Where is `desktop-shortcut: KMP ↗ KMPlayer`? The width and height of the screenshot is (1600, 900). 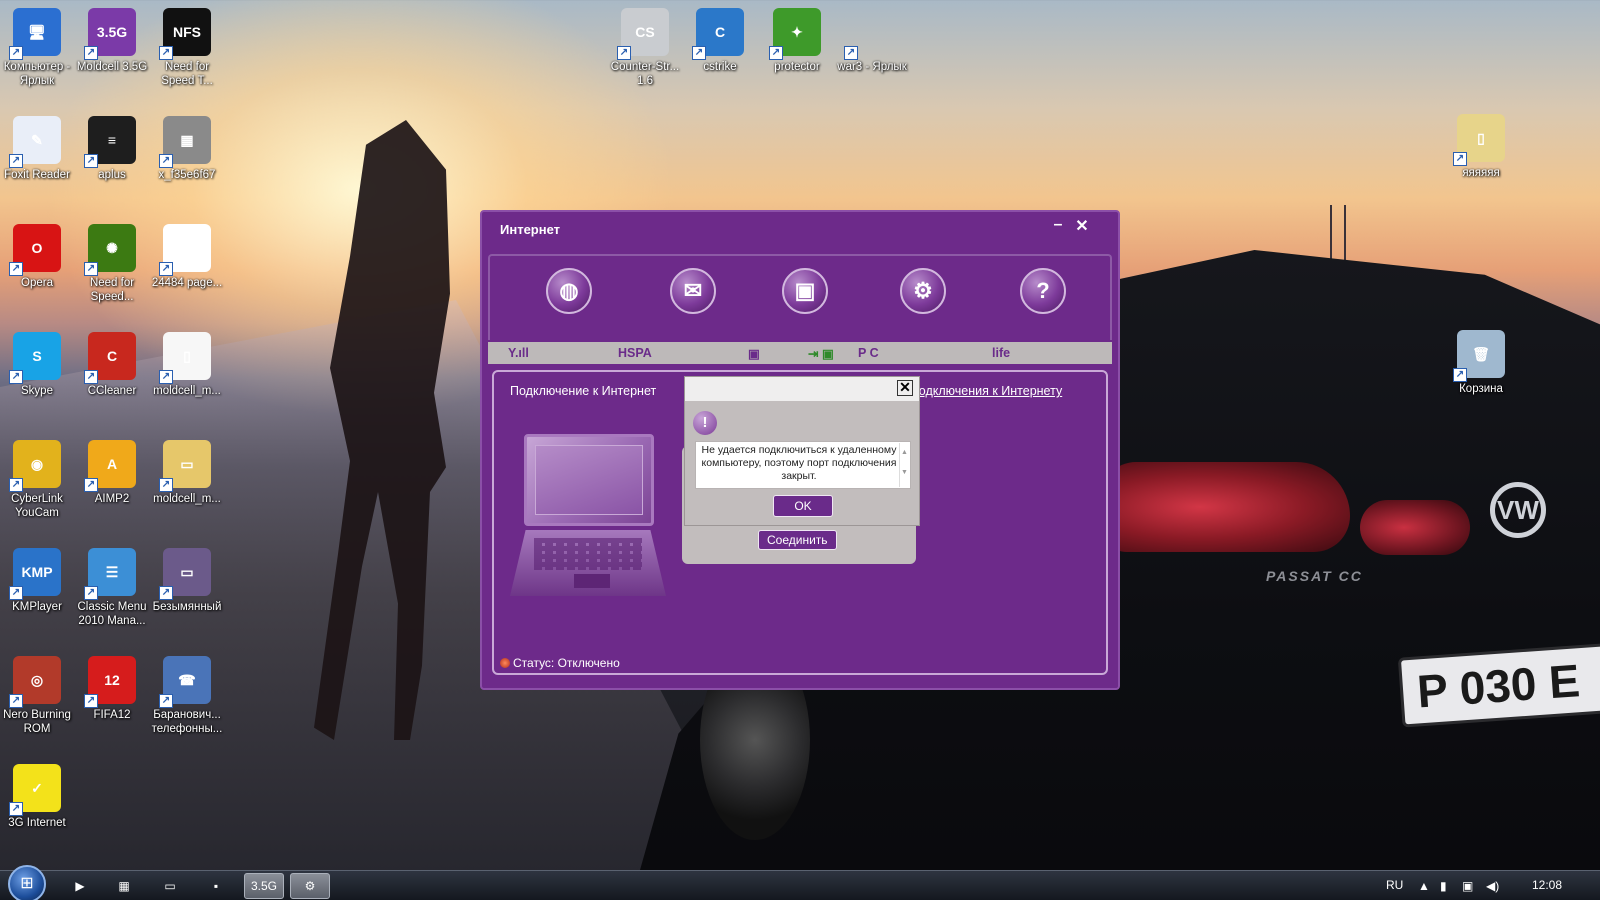 desktop-shortcut: KMP ↗ KMPlayer is located at coordinates (37, 581).